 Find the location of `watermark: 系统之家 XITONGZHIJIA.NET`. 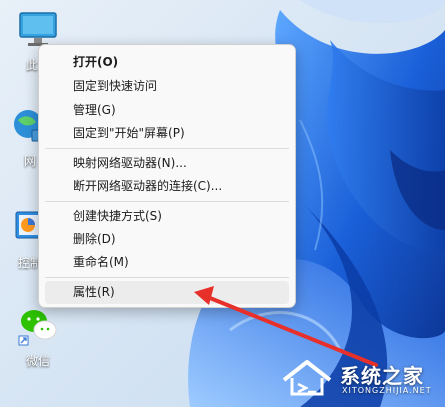

watermark: 系统之家 XITONGZHIJIA.NET is located at coordinates (356, 378).